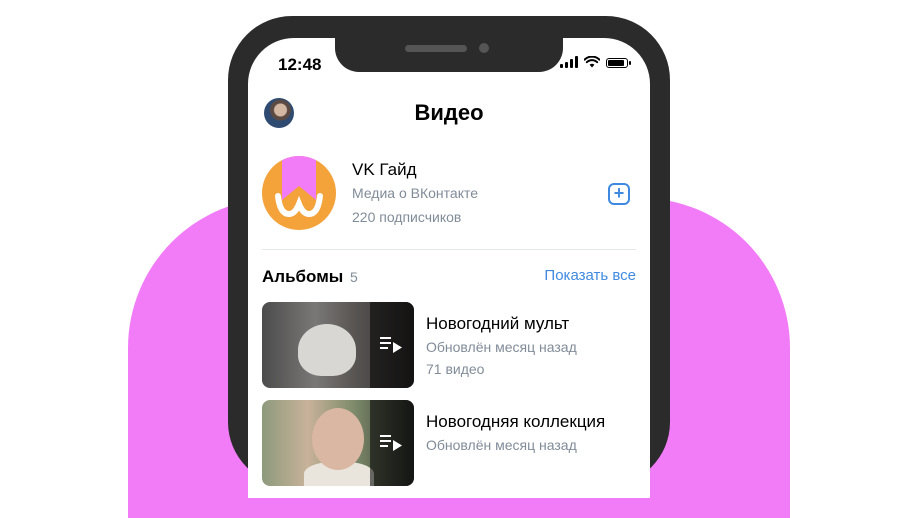  What do you see at coordinates (449, 55) in the screenshot?
I see `phone-notch` at bounding box center [449, 55].